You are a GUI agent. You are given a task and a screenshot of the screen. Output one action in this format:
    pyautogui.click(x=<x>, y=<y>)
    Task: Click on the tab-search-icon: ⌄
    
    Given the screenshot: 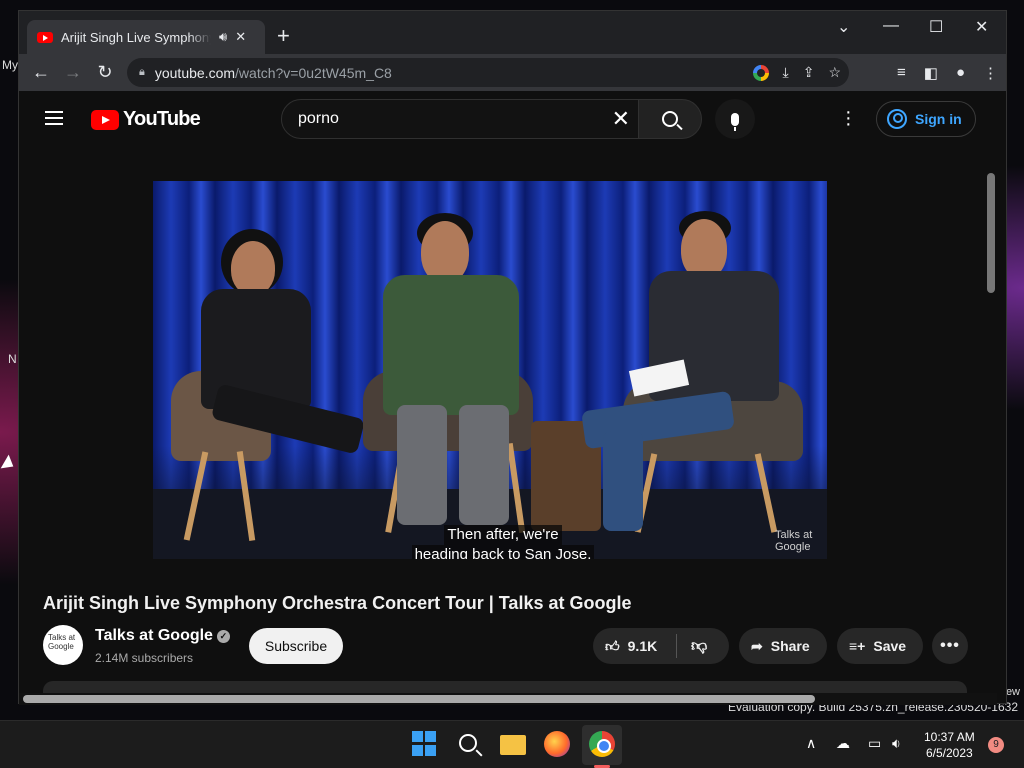 What is the action you would take?
    pyautogui.click(x=843, y=27)
    